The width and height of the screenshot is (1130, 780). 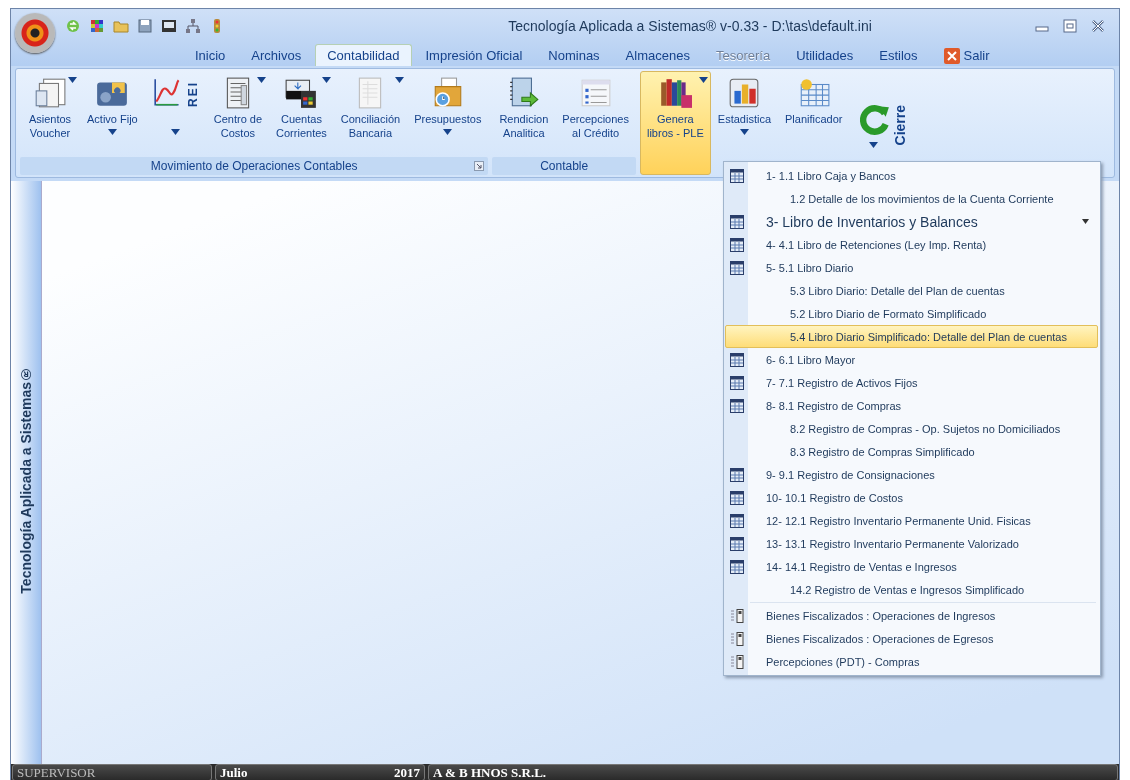 What do you see at coordinates (121, 26) in the screenshot?
I see `folder-icon` at bounding box center [121, 26].